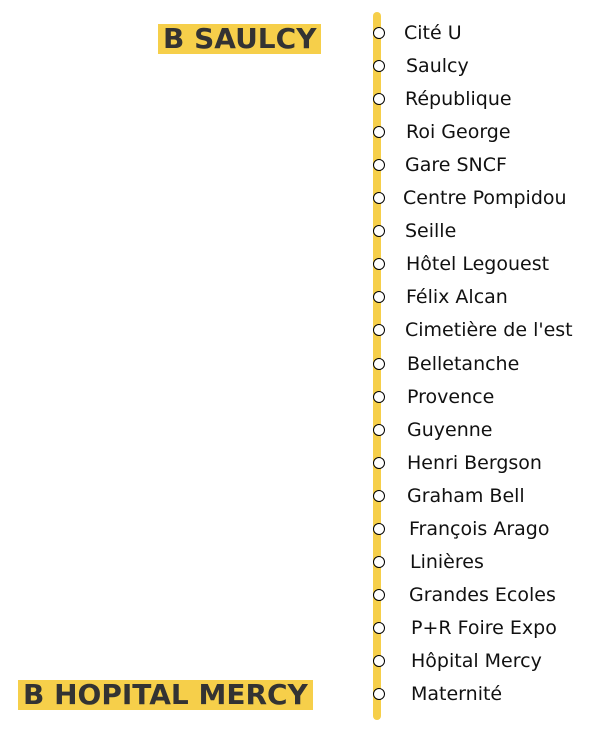  I want to click on stop-name: République, so click(458, 99).